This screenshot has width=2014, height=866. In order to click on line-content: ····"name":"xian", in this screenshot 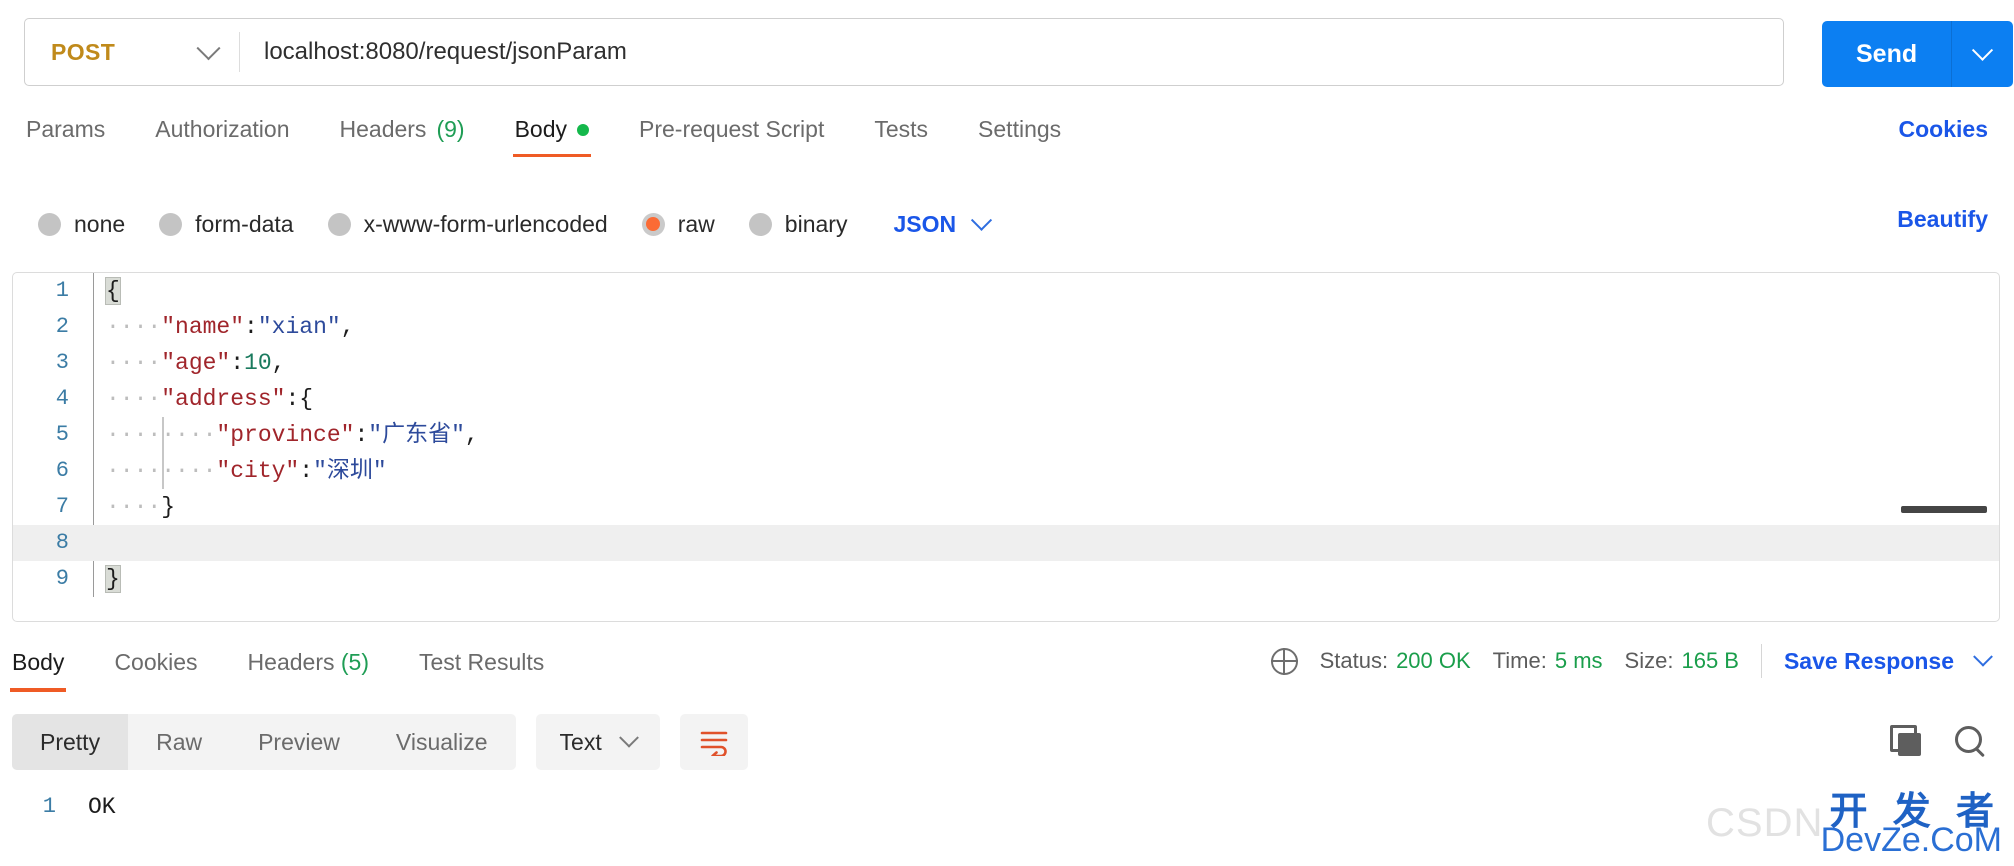, I will do `click(1046, 327)`.